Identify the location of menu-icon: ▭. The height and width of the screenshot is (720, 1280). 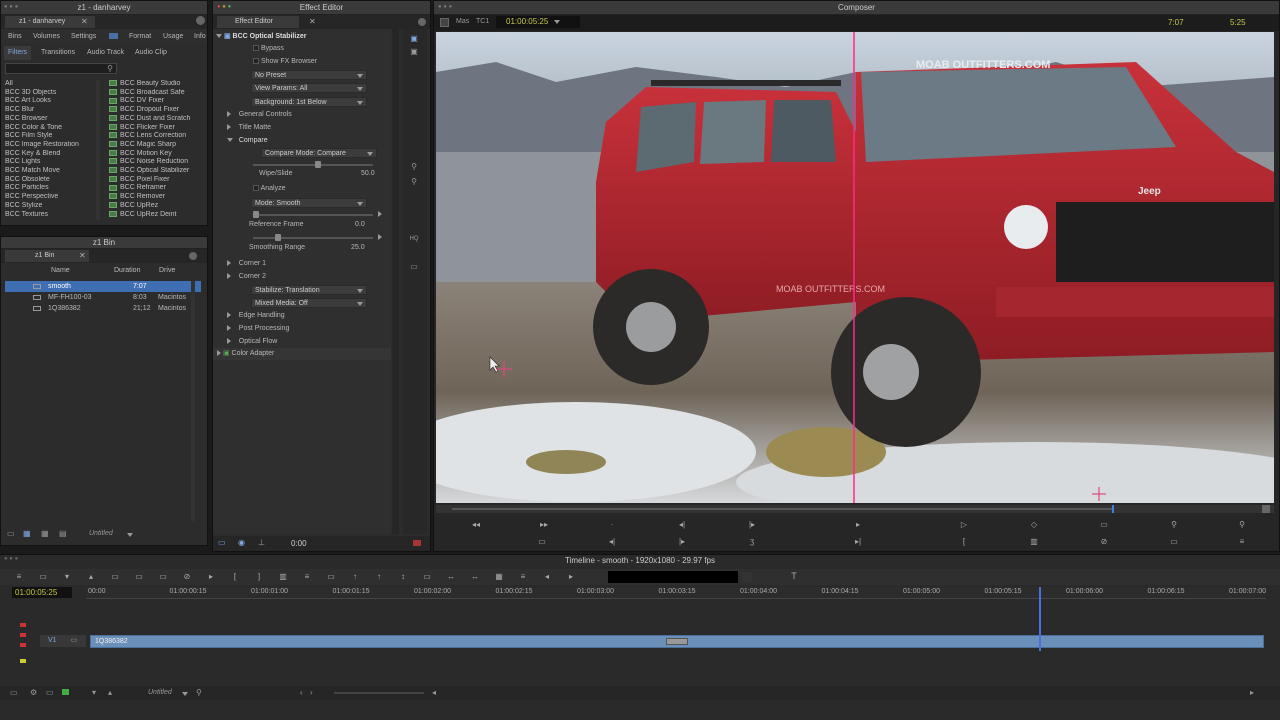
(14, 693).